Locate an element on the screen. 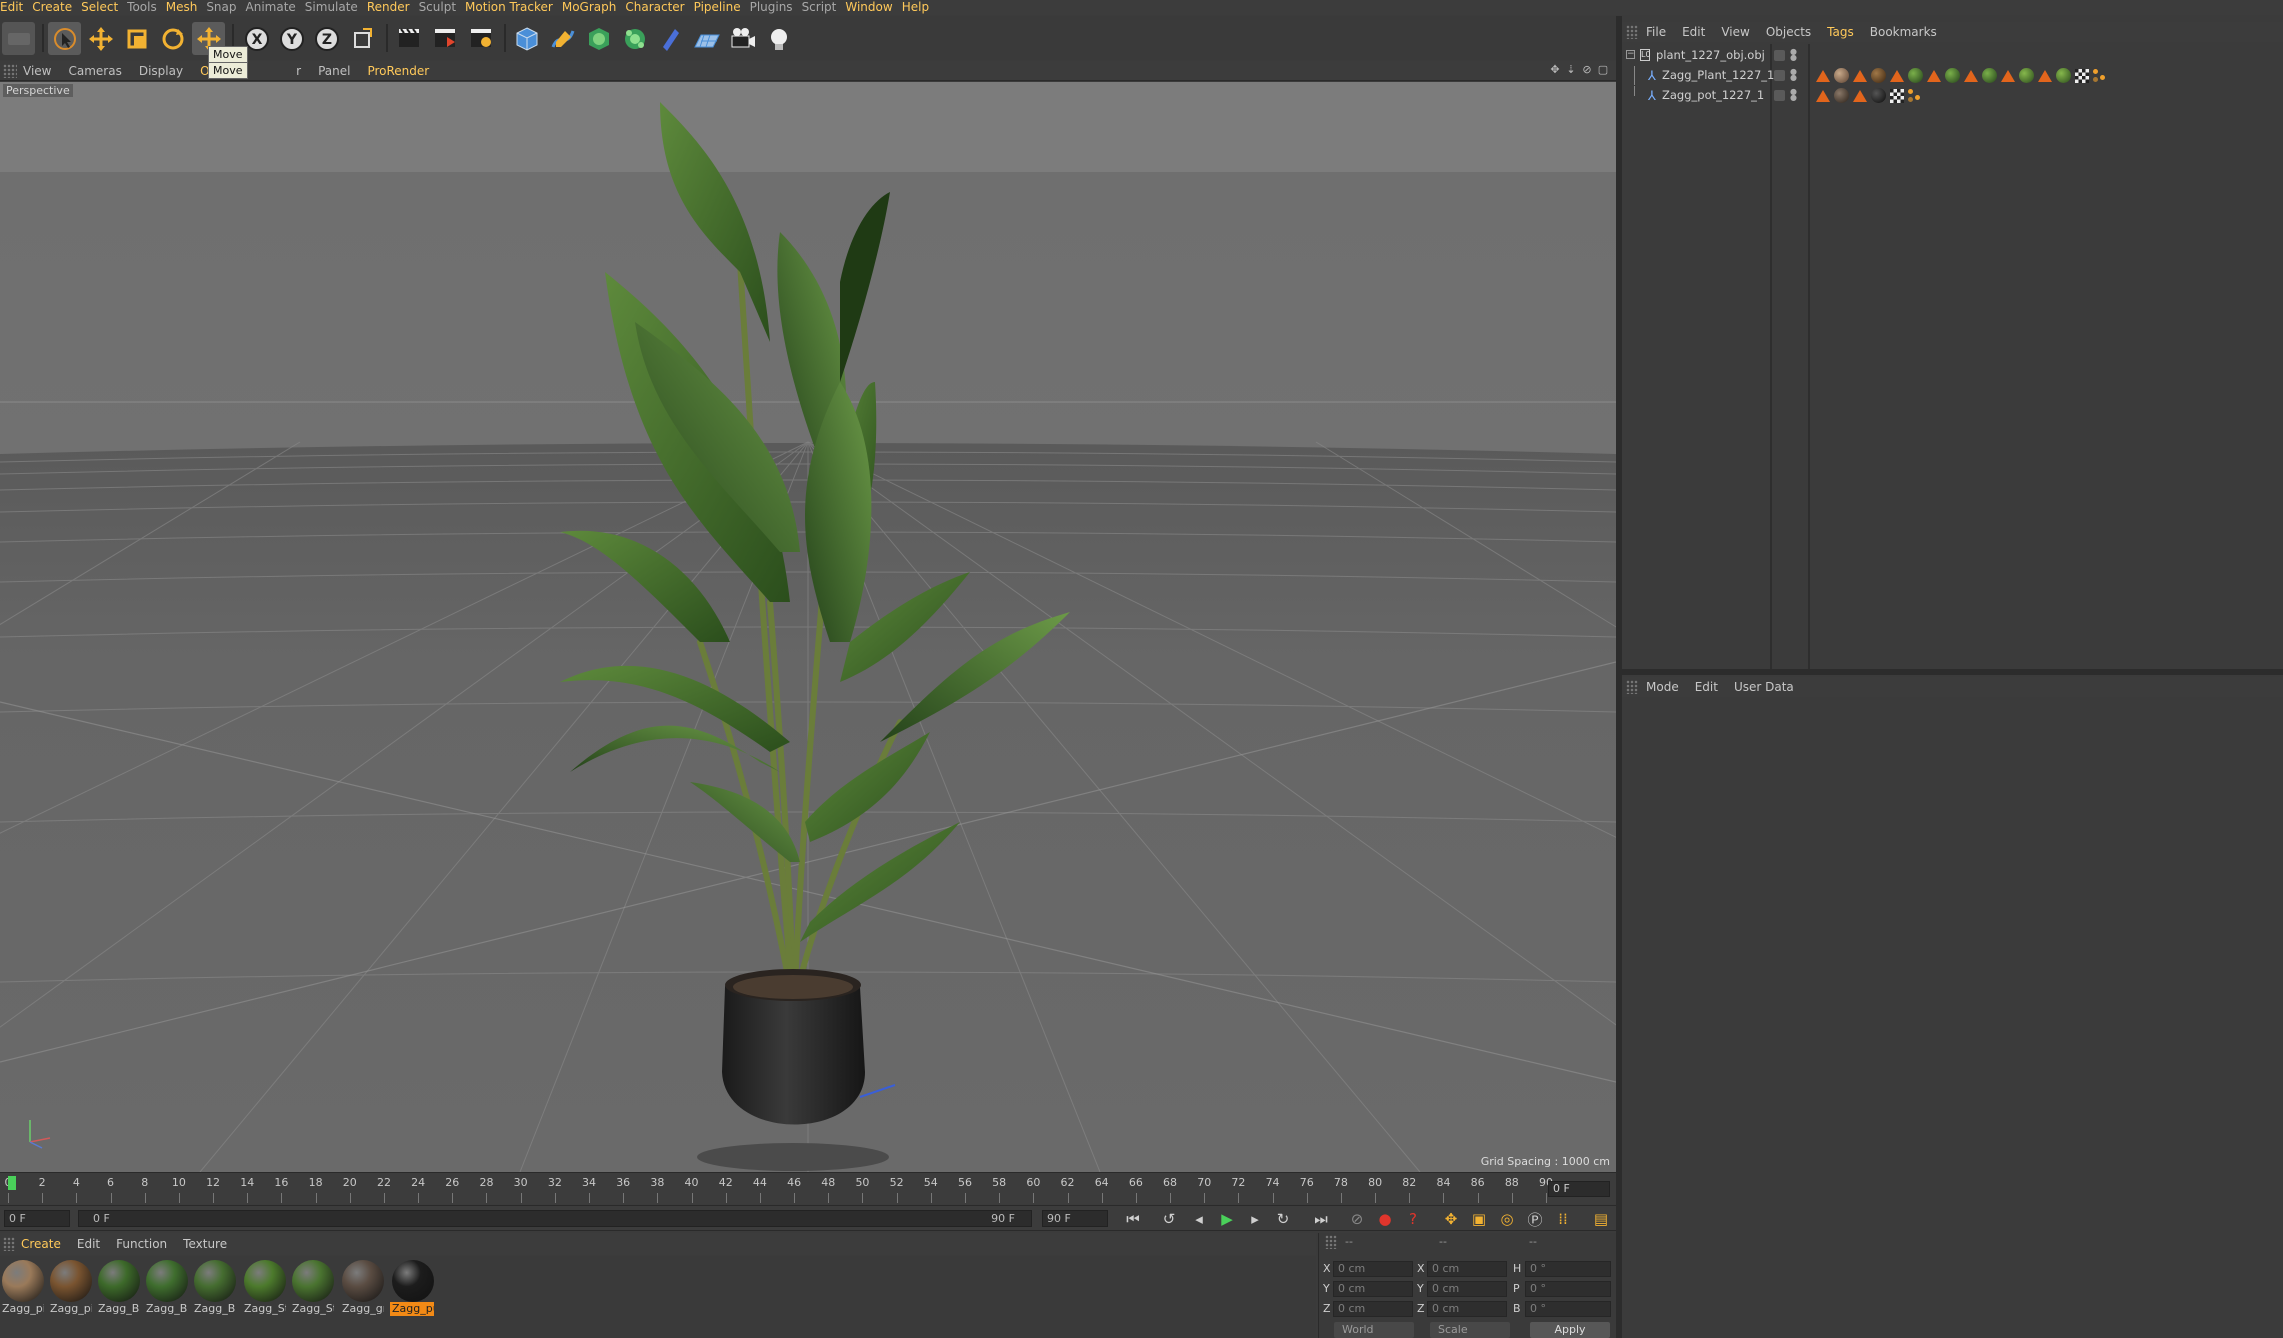 The image size is (2283, 1338). render-settings-icon is located at coordinates (480, 38).